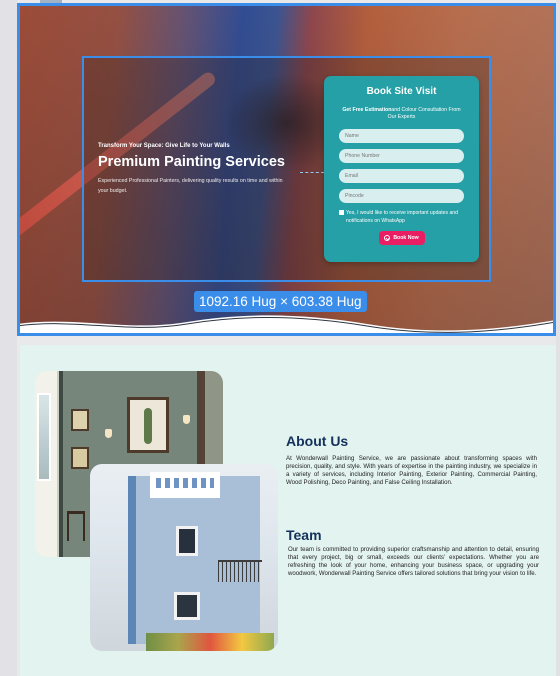  What do you see at coordinates (317, 441) in the screenshot?
I see `about-heading: About Us` at bounding box center [317, 441].